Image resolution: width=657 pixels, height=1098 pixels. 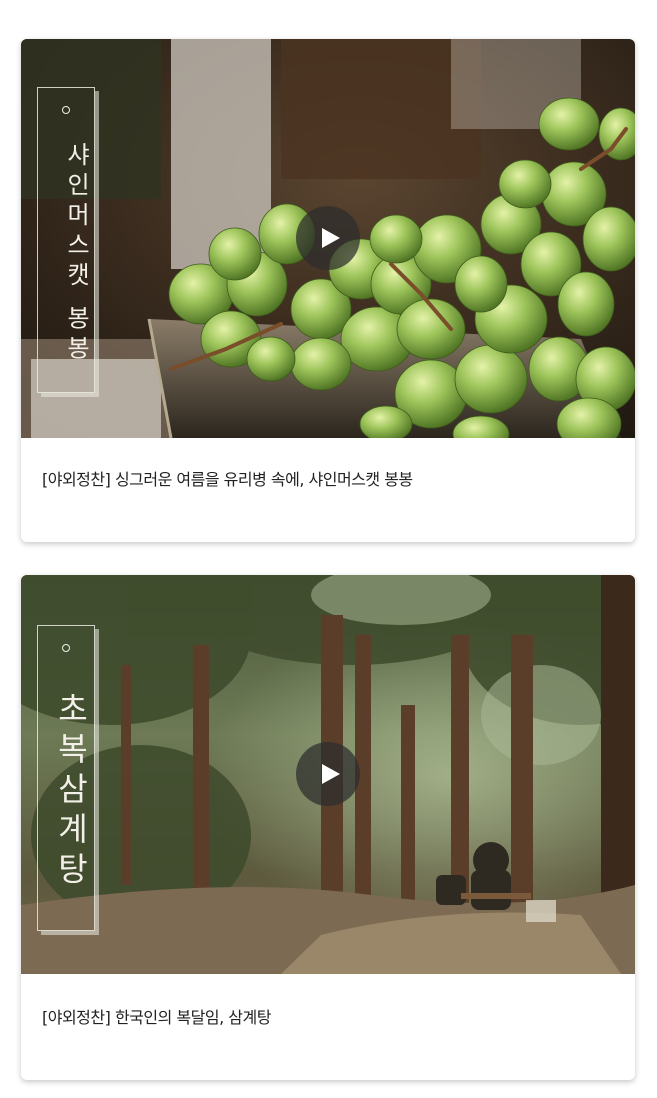 I want to click on vertical-title-label: 샤인머스캣 봉봉, so click(x=66, y=240).